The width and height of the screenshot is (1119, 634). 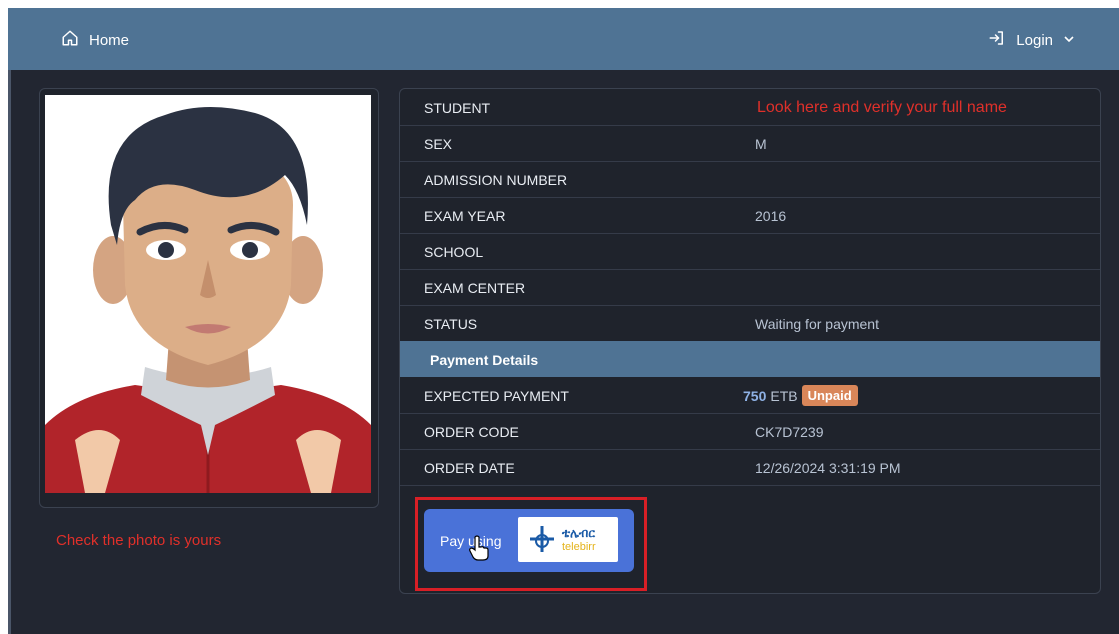 I want to click on payment-details-header: Payment Details, so click(x=750, y=359).